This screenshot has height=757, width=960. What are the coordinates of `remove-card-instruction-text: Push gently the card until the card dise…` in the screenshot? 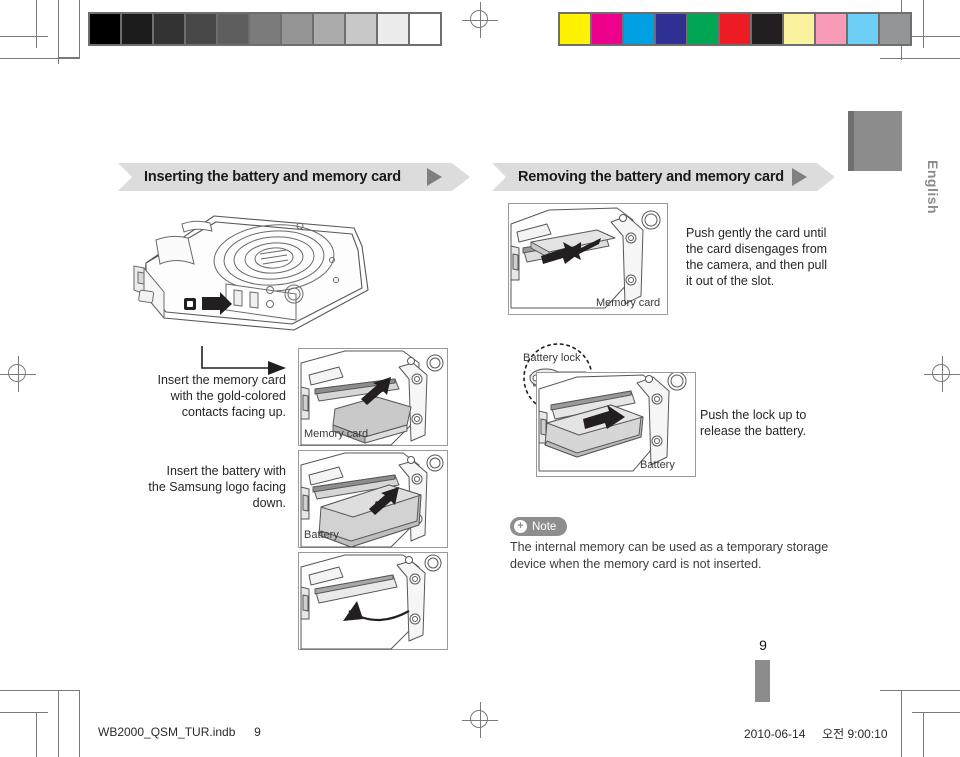 It's located at (757, 257).